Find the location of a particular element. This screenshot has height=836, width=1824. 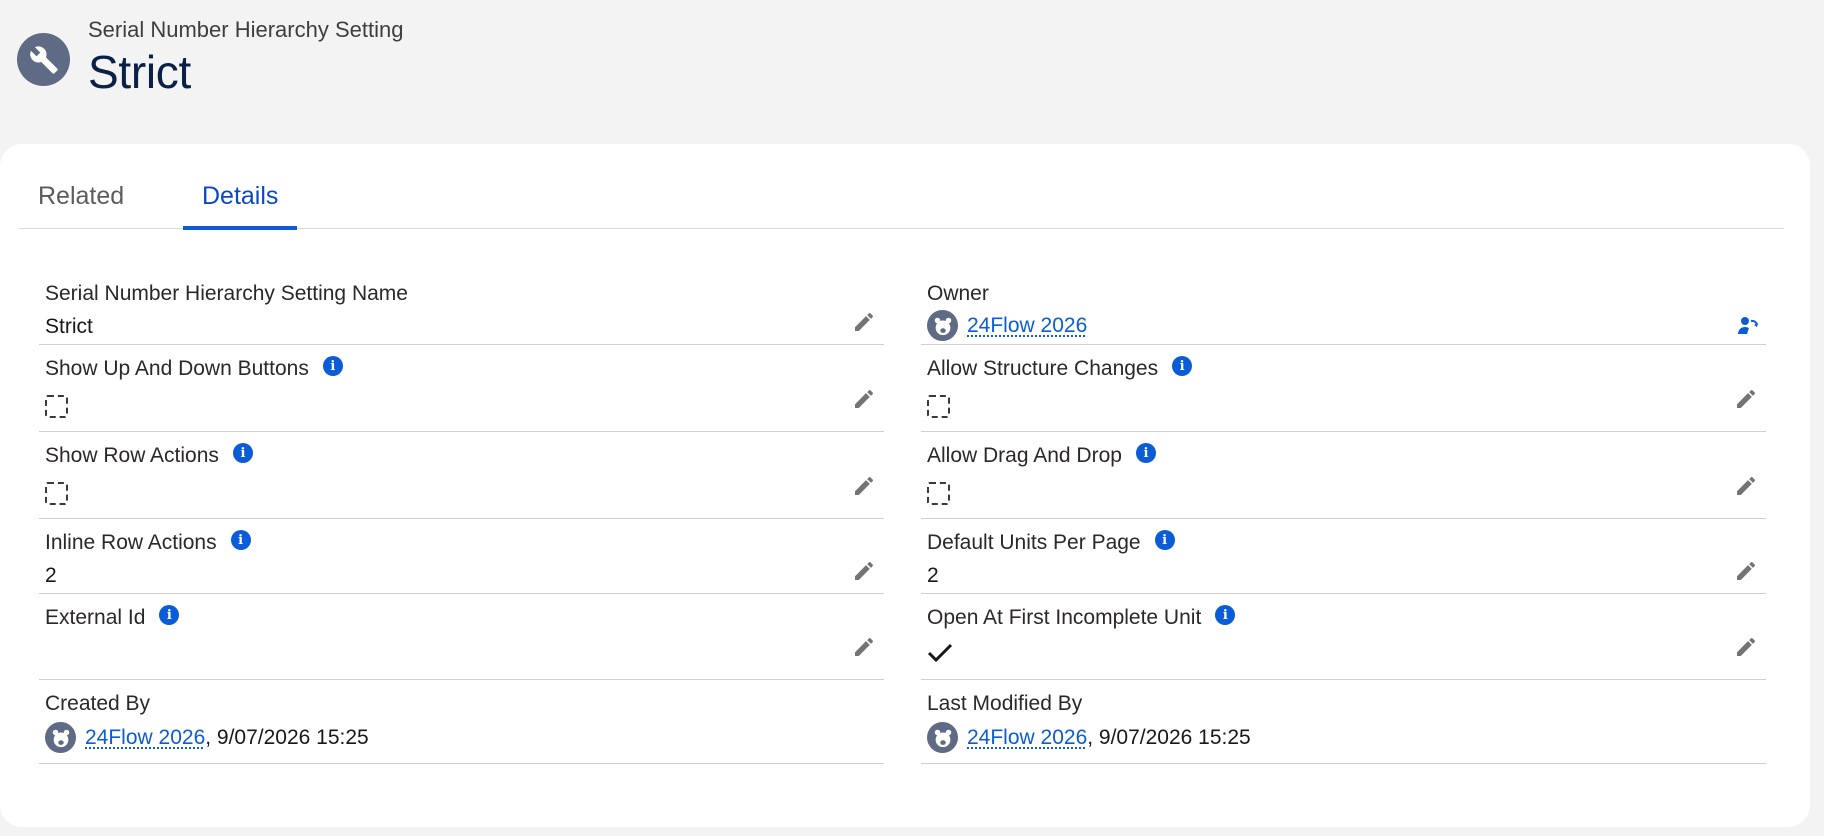

field-label: Default Units Per Page is located at coordinates (1034, 542).